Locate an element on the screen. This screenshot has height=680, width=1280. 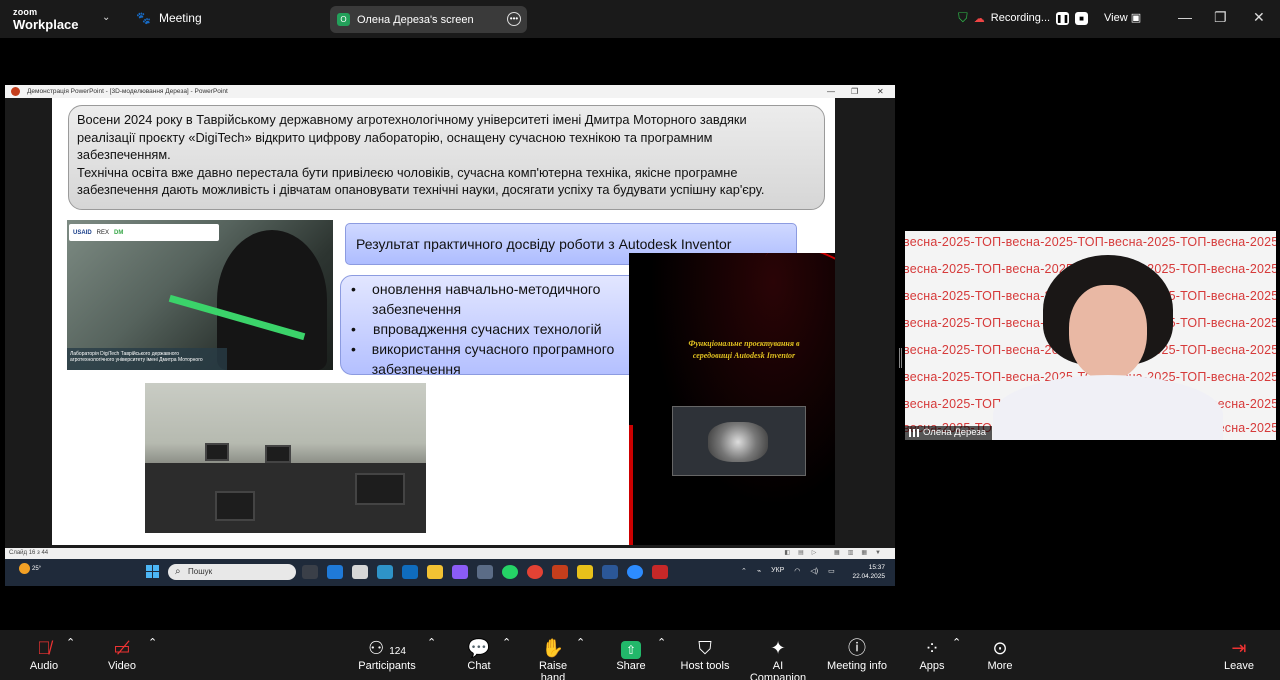
meeting-menu: 🐾 Meeting is located at coordinates (169, 18).